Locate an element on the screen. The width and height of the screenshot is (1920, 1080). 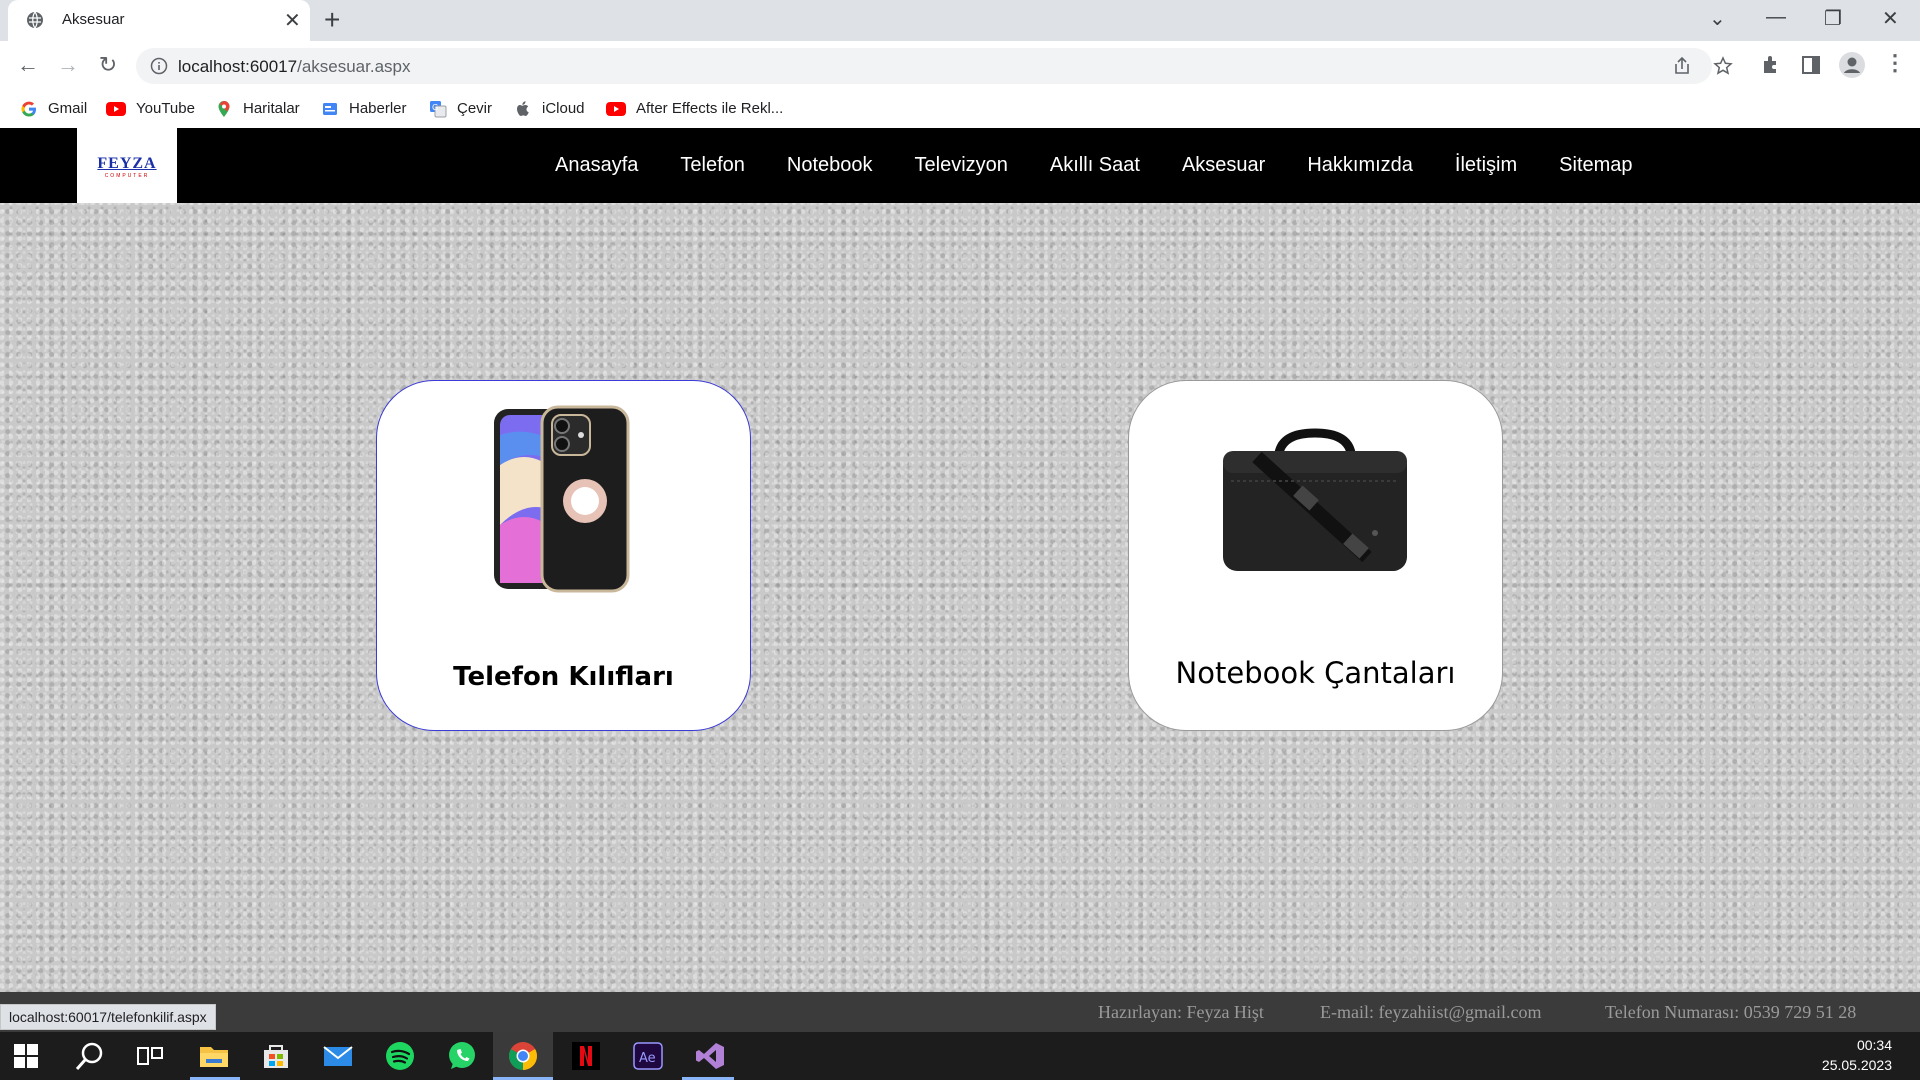
reload-icon: ↻ is located at coordinates (108, 65).